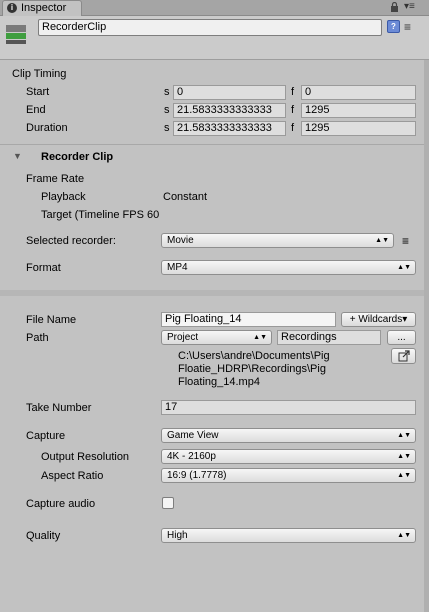 This screenshot has height=612, width=429. Describe the element at coordinates (193, 435) in the screenshot. I see `capture-value: Game View` at that location.